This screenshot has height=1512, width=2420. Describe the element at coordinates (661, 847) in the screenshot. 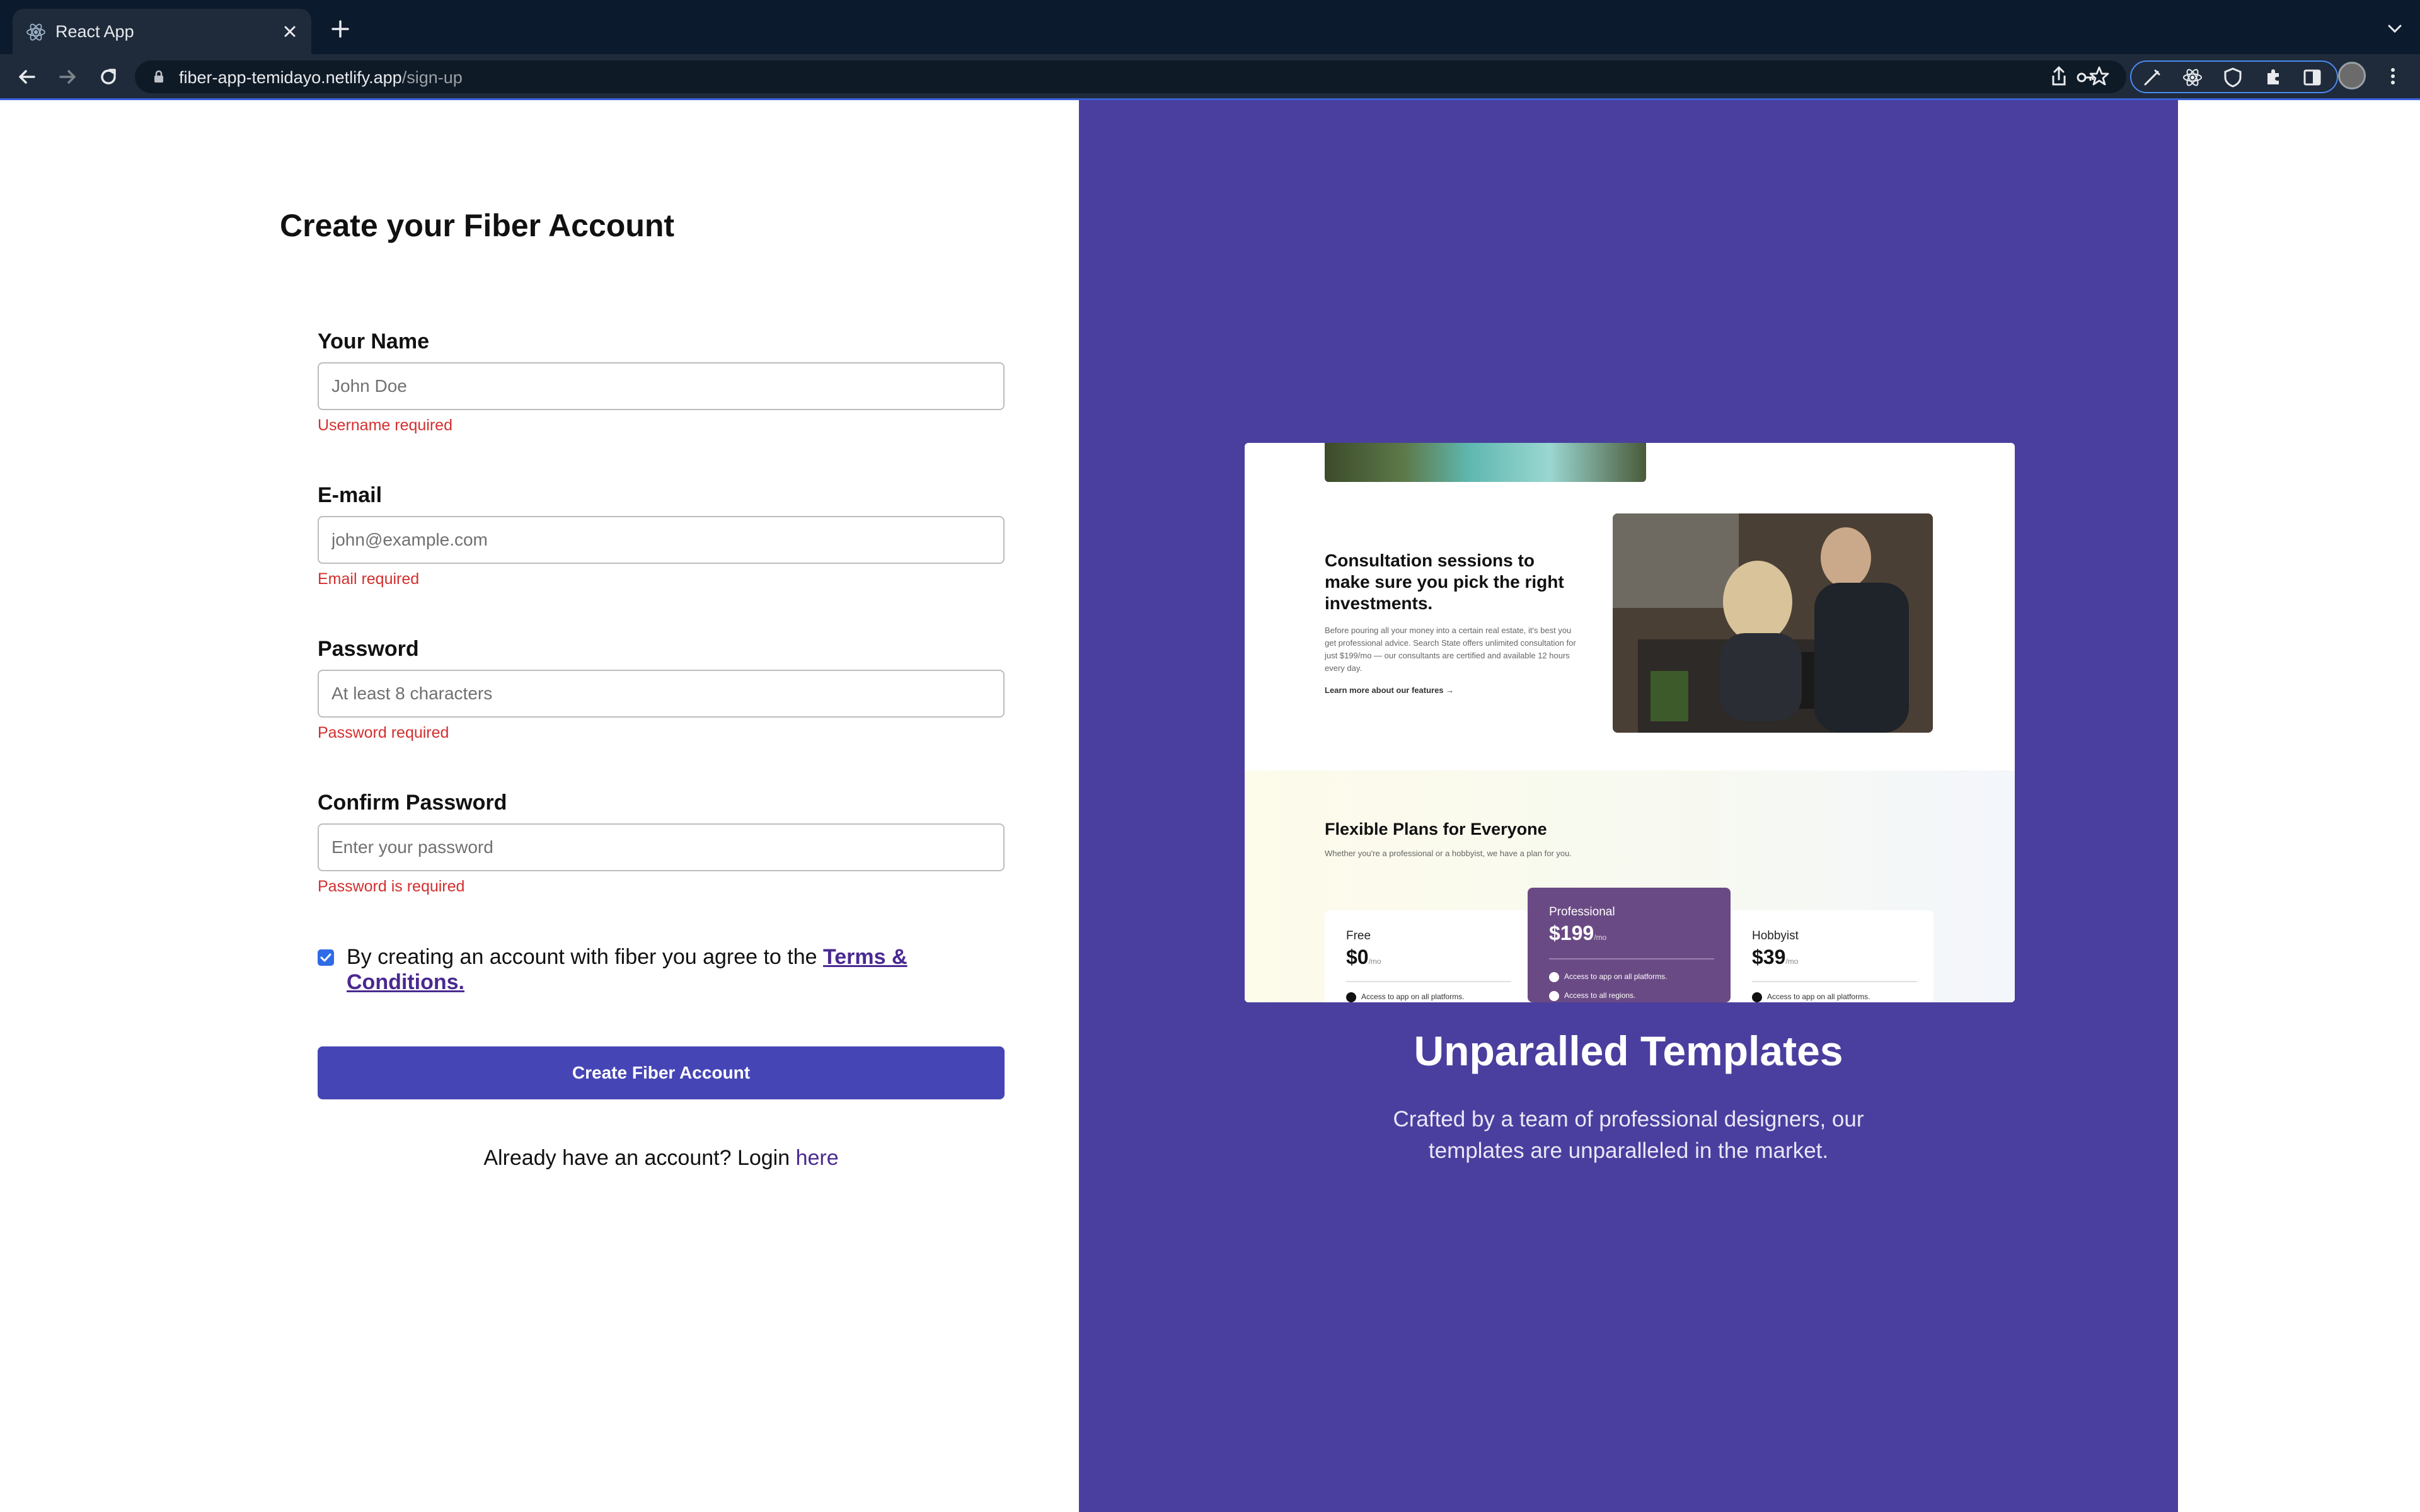

I see `confirm-password-input` at that location.